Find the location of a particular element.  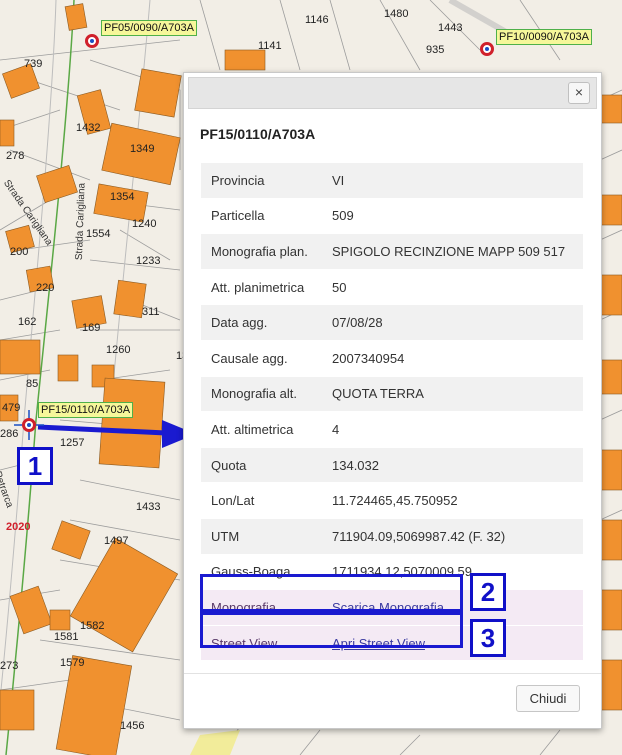

close-button: Chiudi is located at coordinates (548, 698).